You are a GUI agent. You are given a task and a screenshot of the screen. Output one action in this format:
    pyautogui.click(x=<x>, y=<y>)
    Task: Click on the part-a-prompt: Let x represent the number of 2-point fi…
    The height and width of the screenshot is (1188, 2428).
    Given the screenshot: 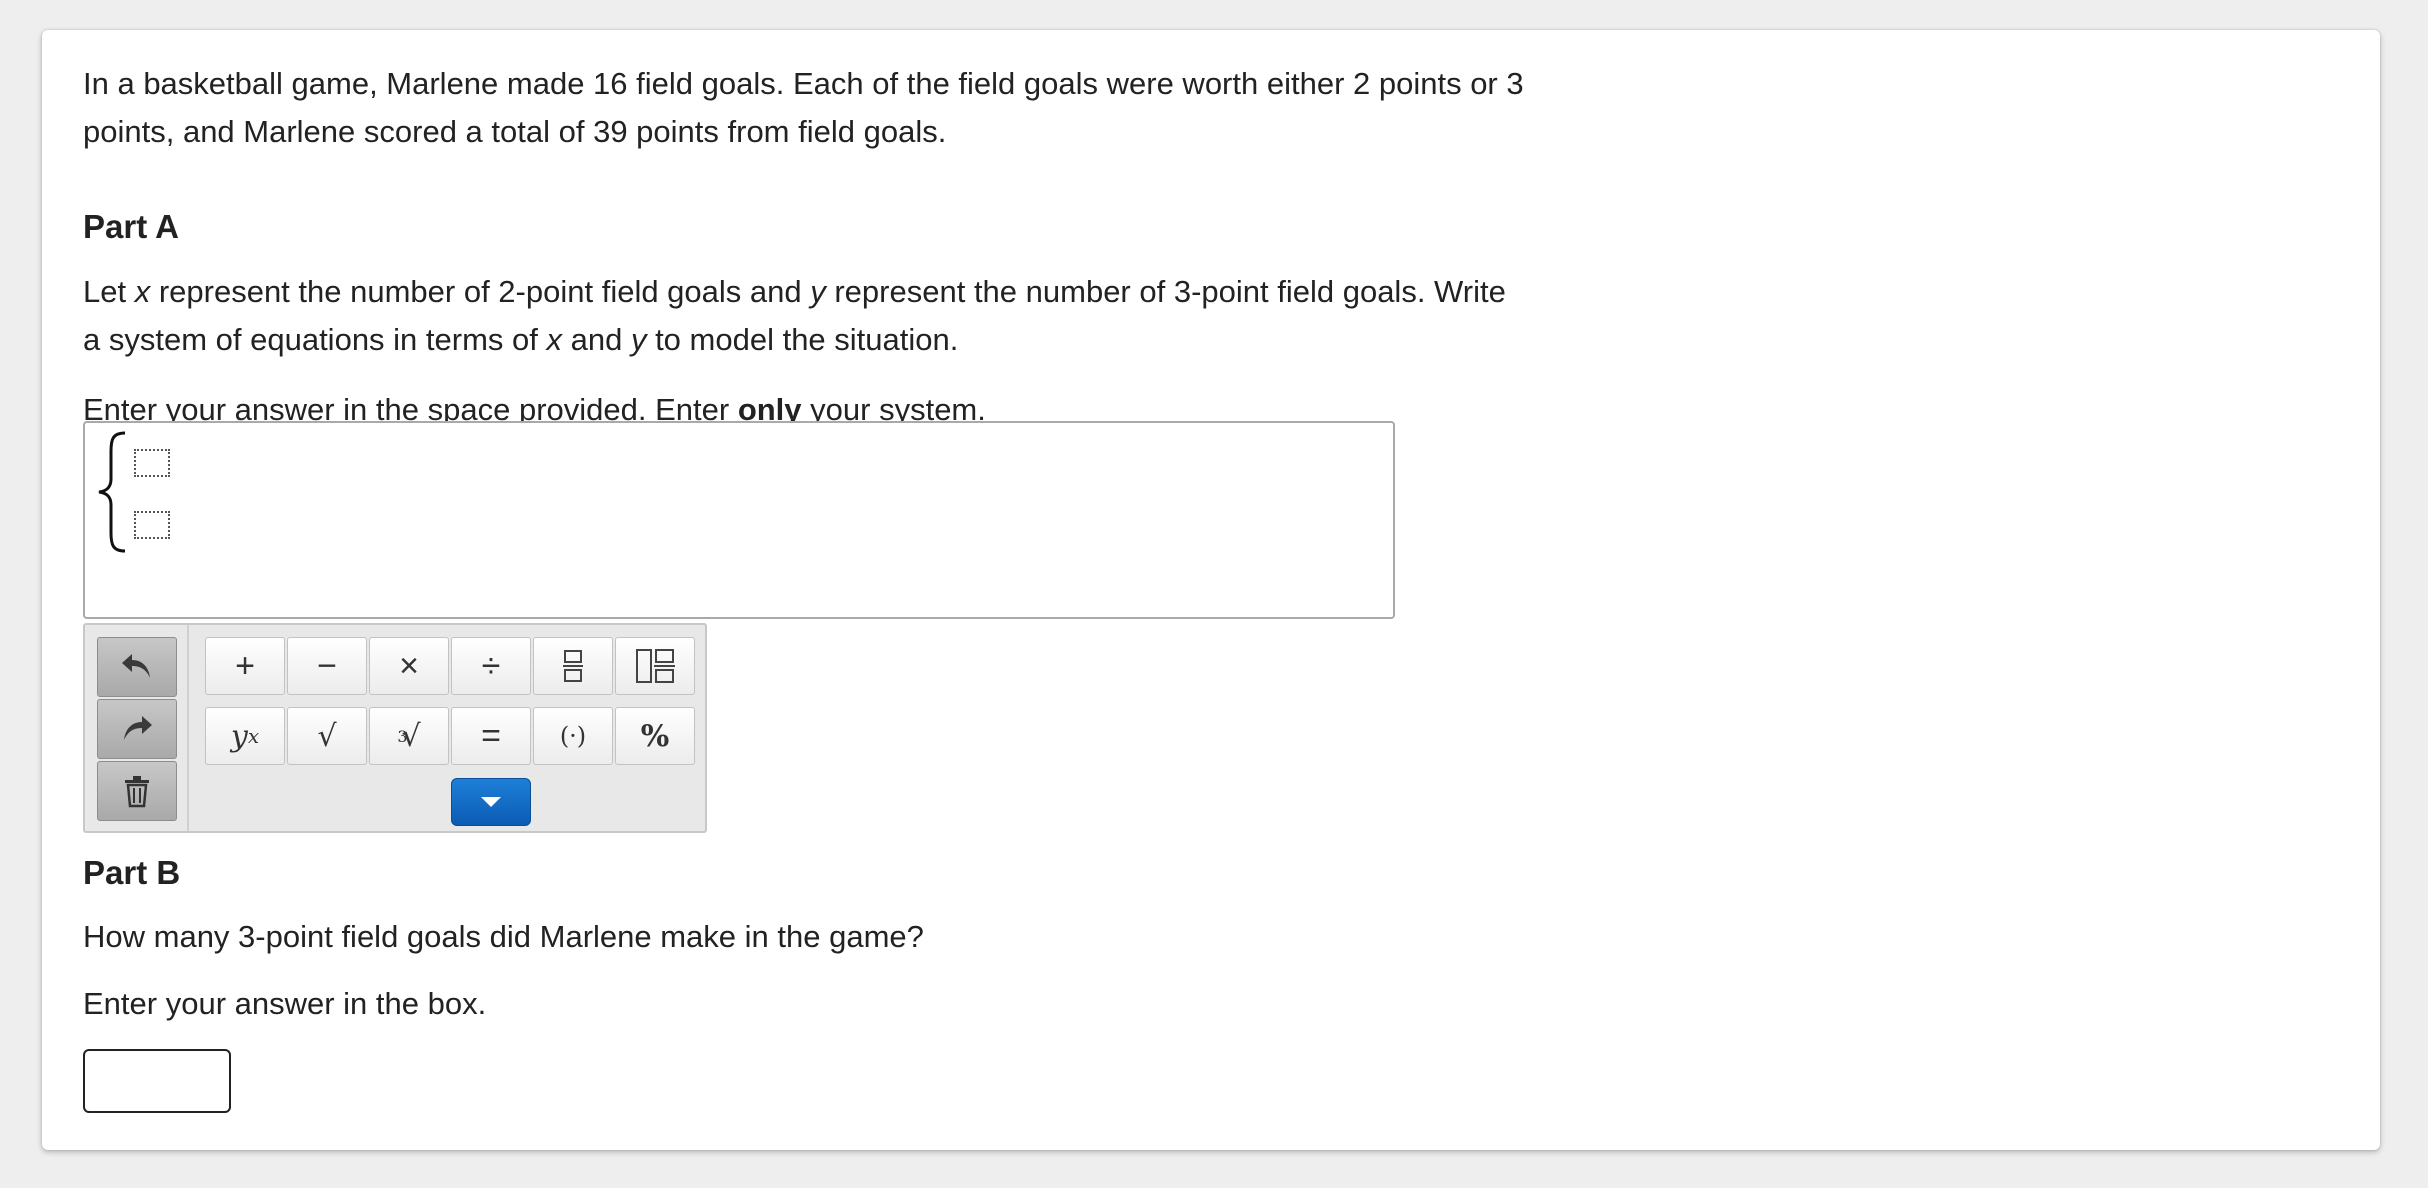 What is the action you would take?
    pyautogui.click(x=794, y=315)
    